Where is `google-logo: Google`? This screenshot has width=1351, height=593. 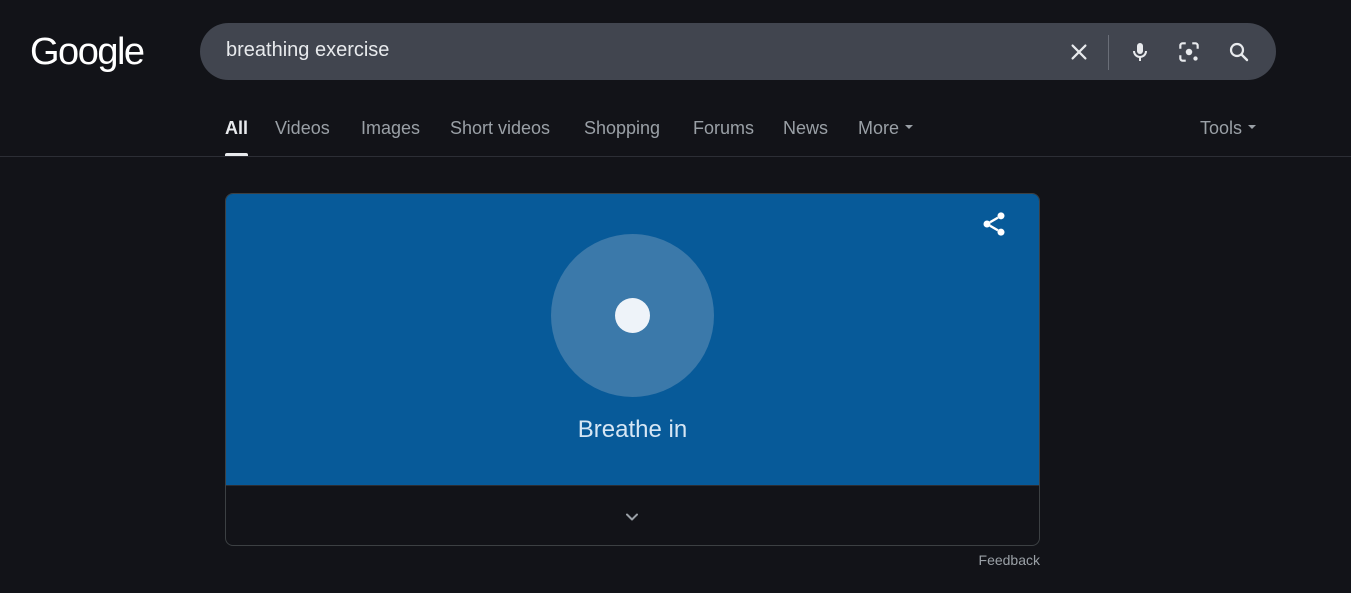 google-logo: Google is located at coordinates (87, 52).